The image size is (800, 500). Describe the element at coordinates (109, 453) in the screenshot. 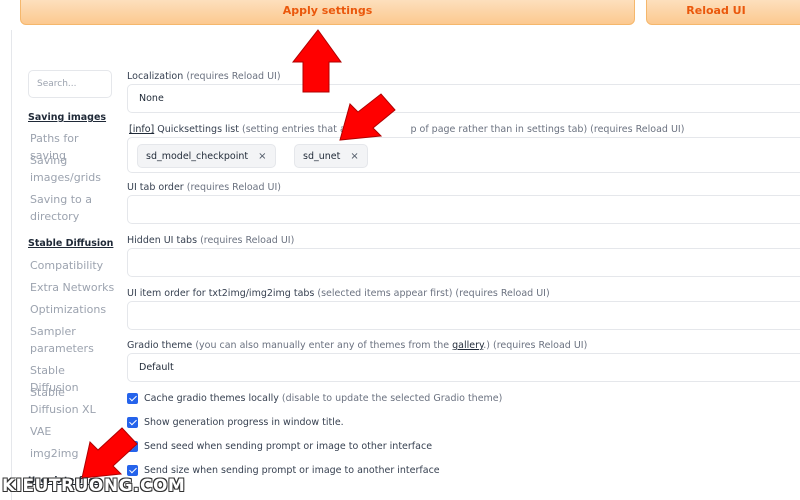

I see `arrow-to-user-interface` at that location.